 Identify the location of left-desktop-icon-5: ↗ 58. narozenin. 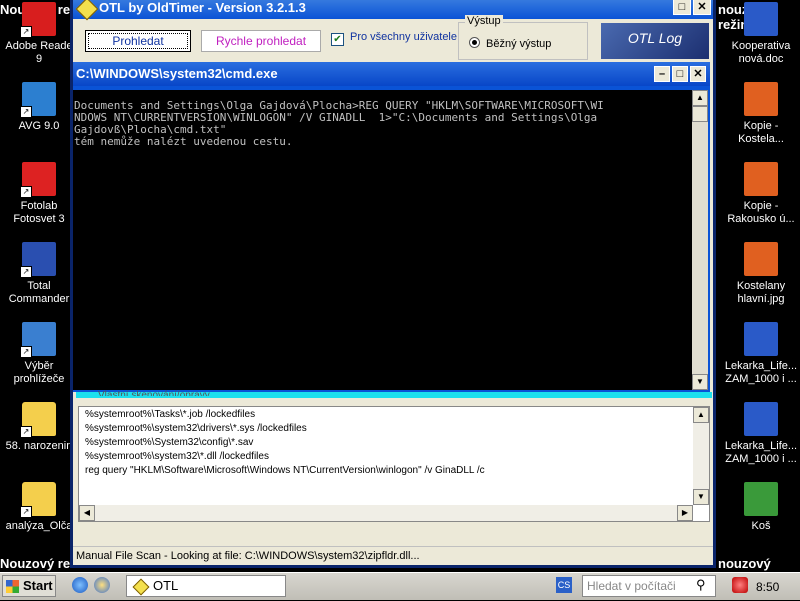
(39, 427).